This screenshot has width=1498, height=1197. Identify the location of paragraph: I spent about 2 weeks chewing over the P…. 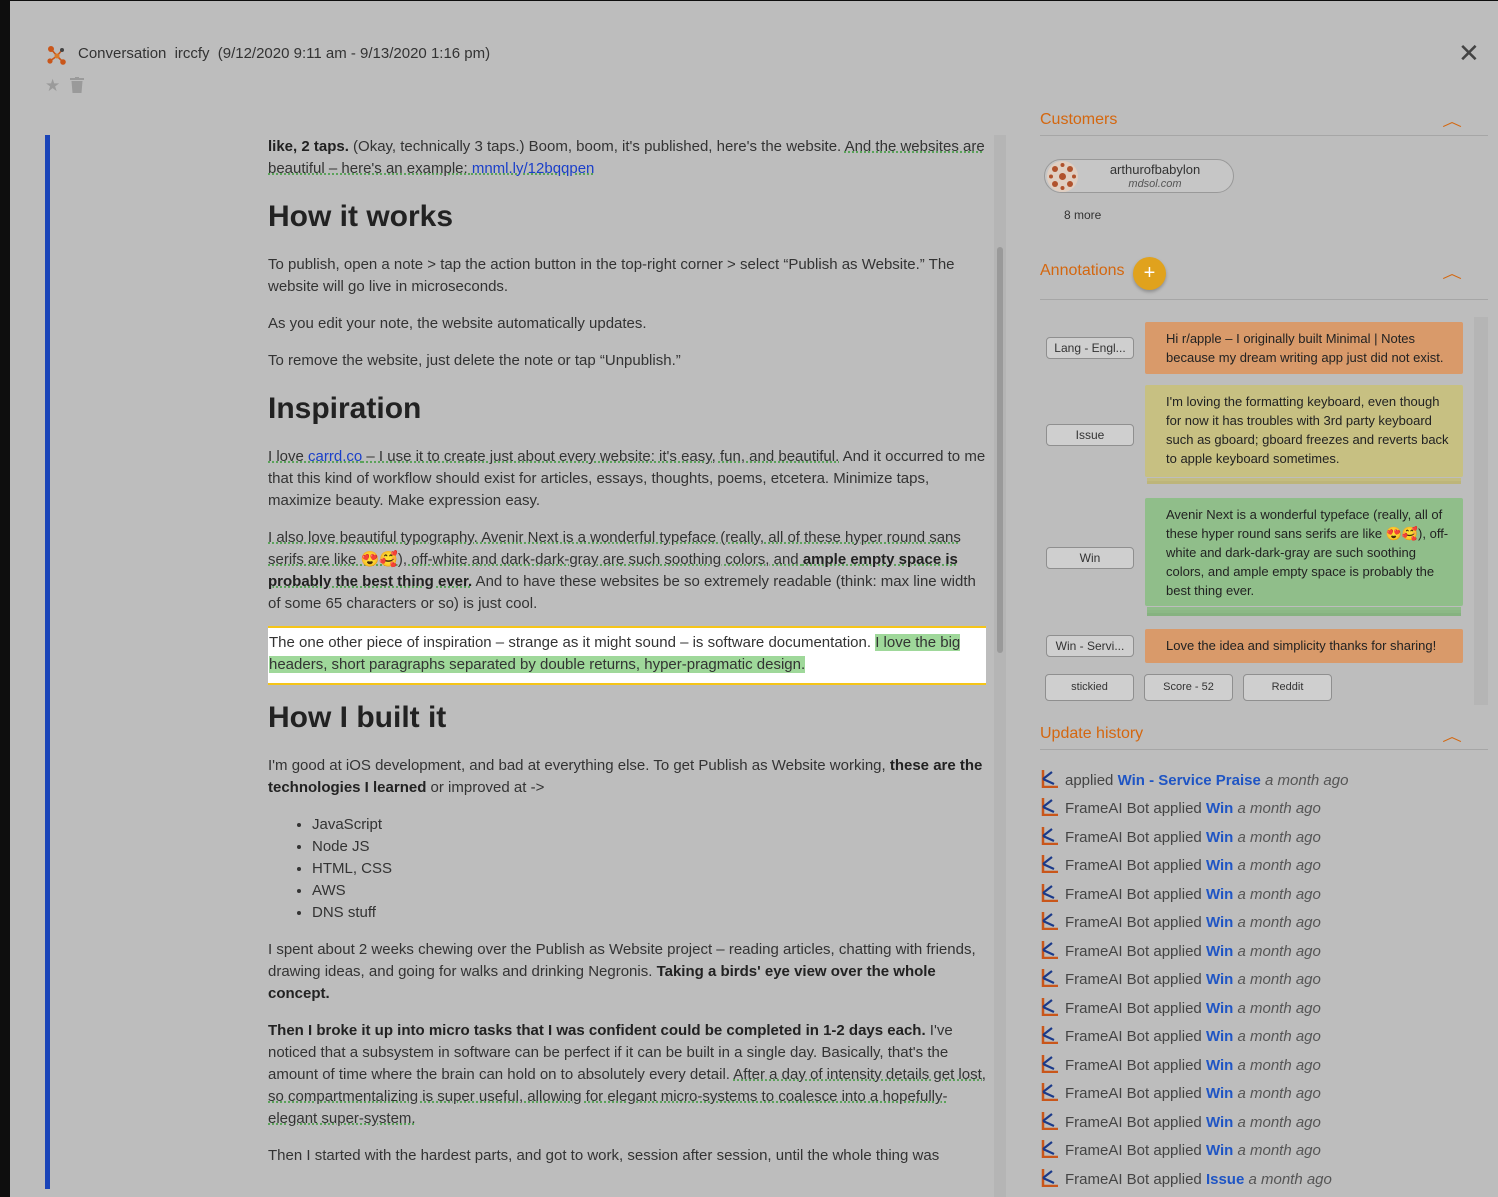
(627, 972).